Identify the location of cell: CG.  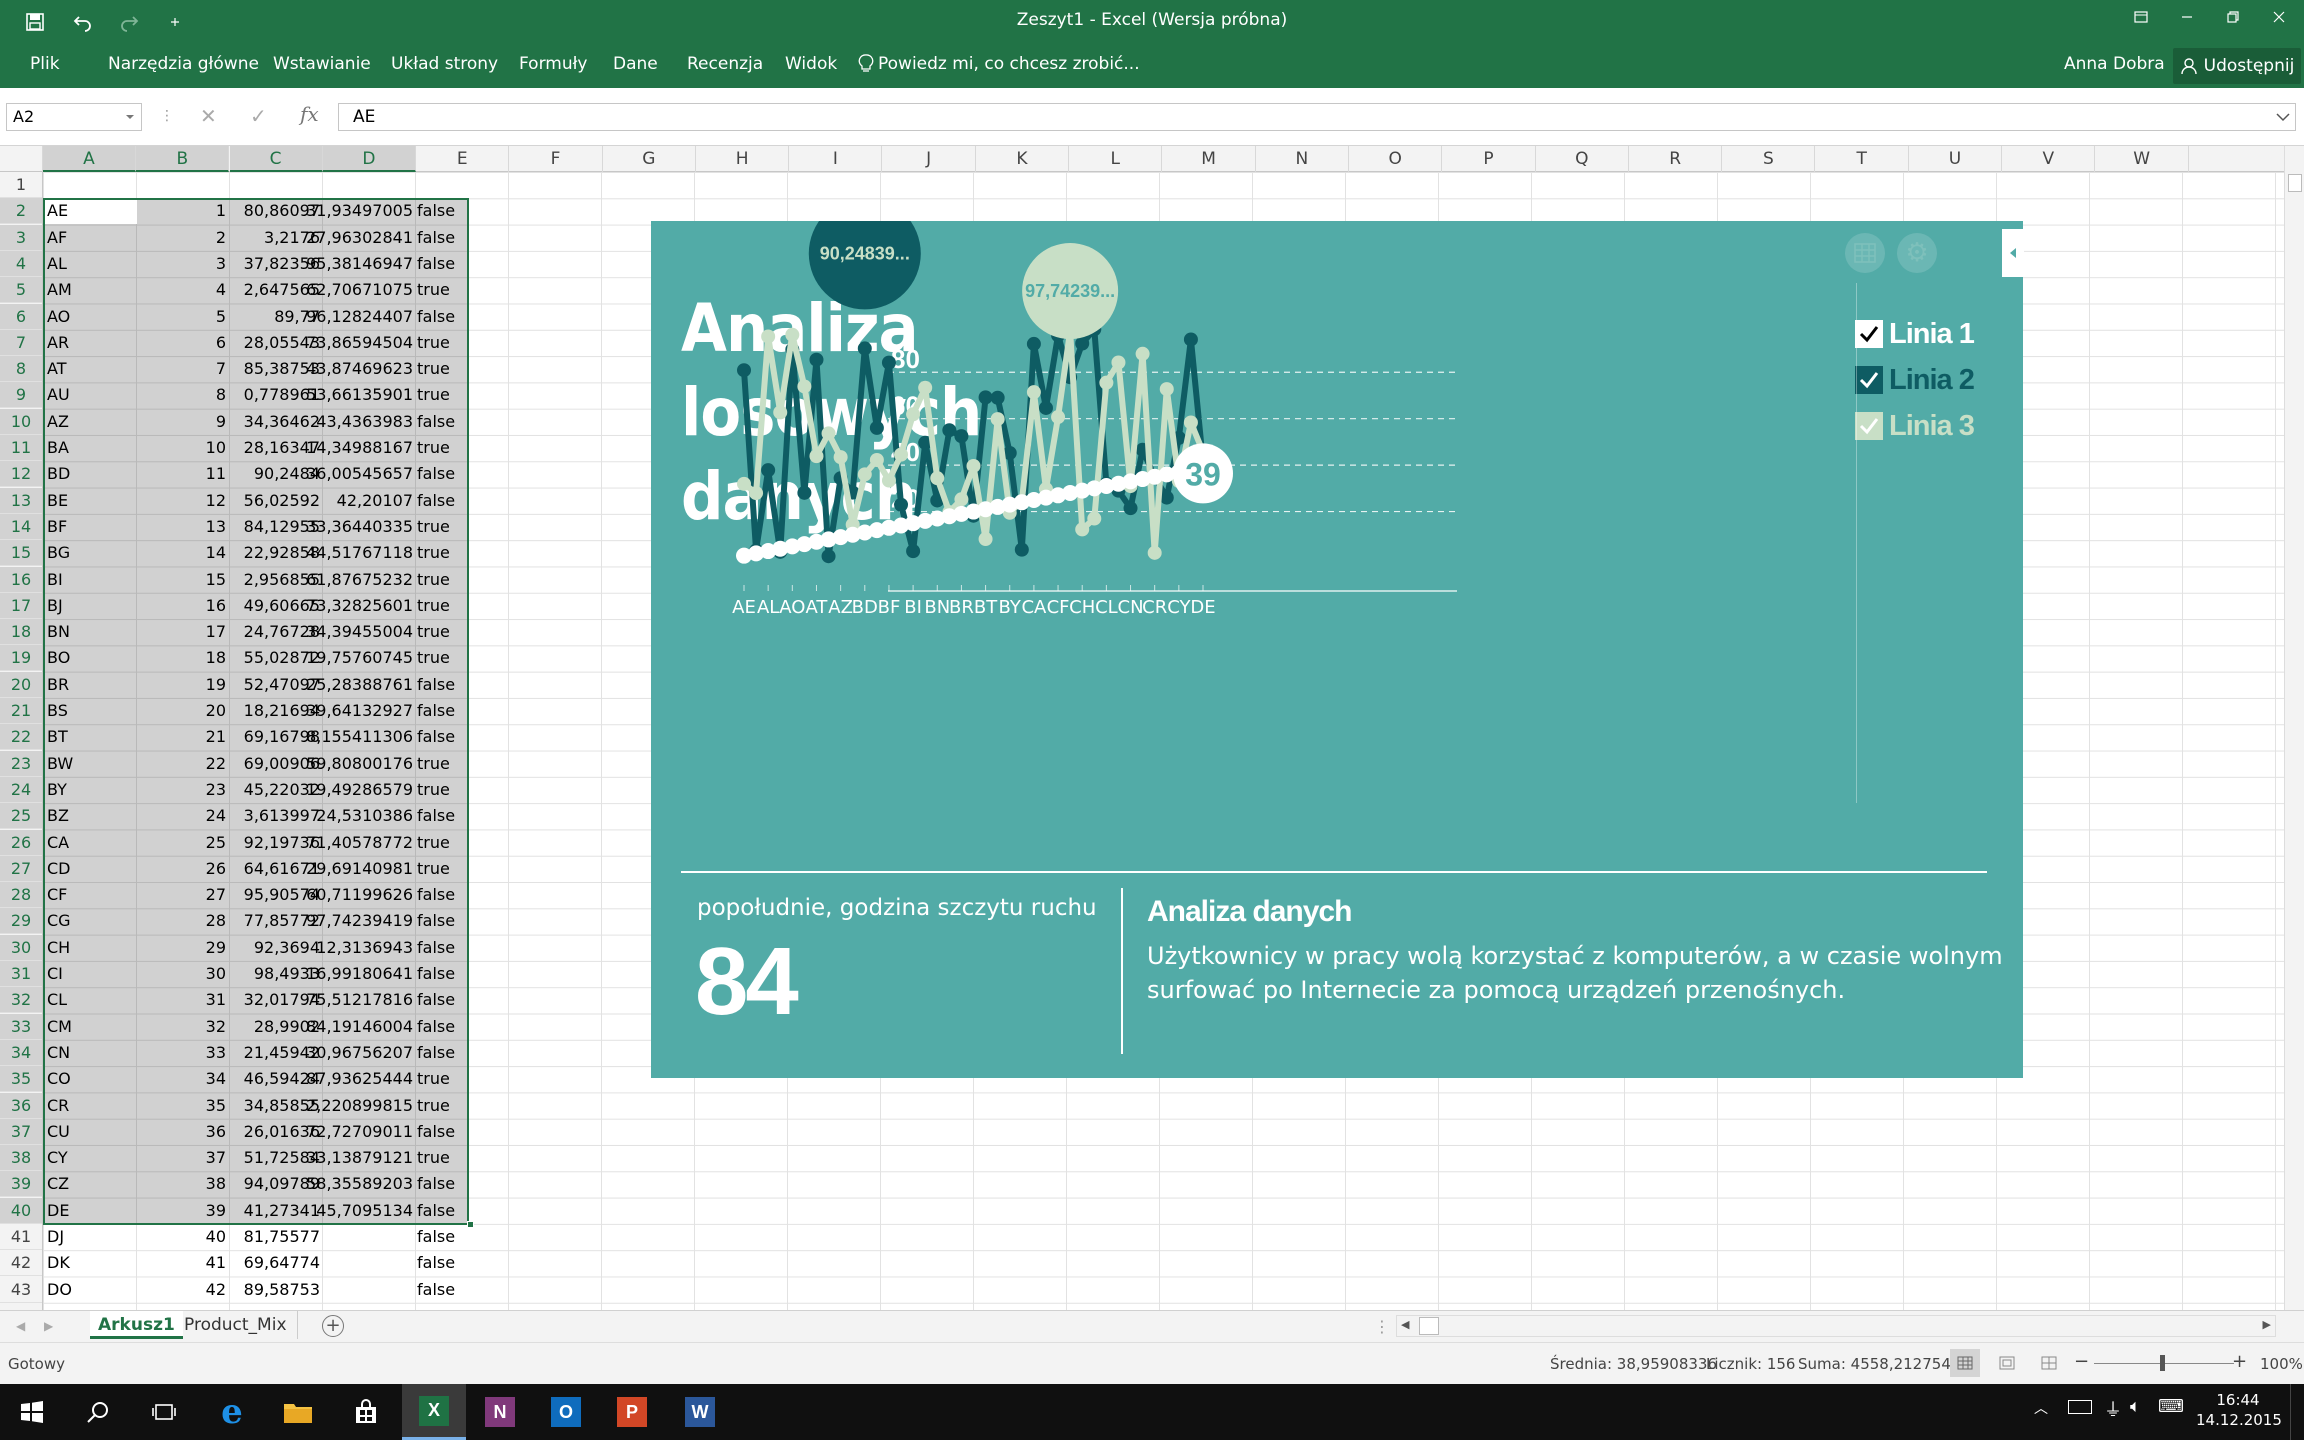
(91, 921).